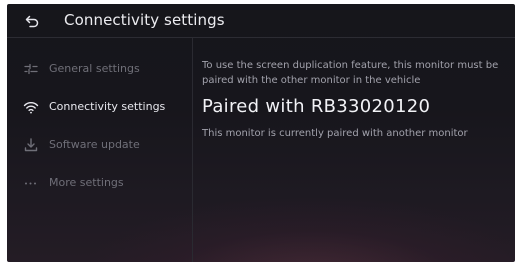 Image resolution: width=522 pixels, height=268 pixels. Describe the element at coordinates (144, 20) in the screenshot. I see `page-title: Connectivity settings` at that location.